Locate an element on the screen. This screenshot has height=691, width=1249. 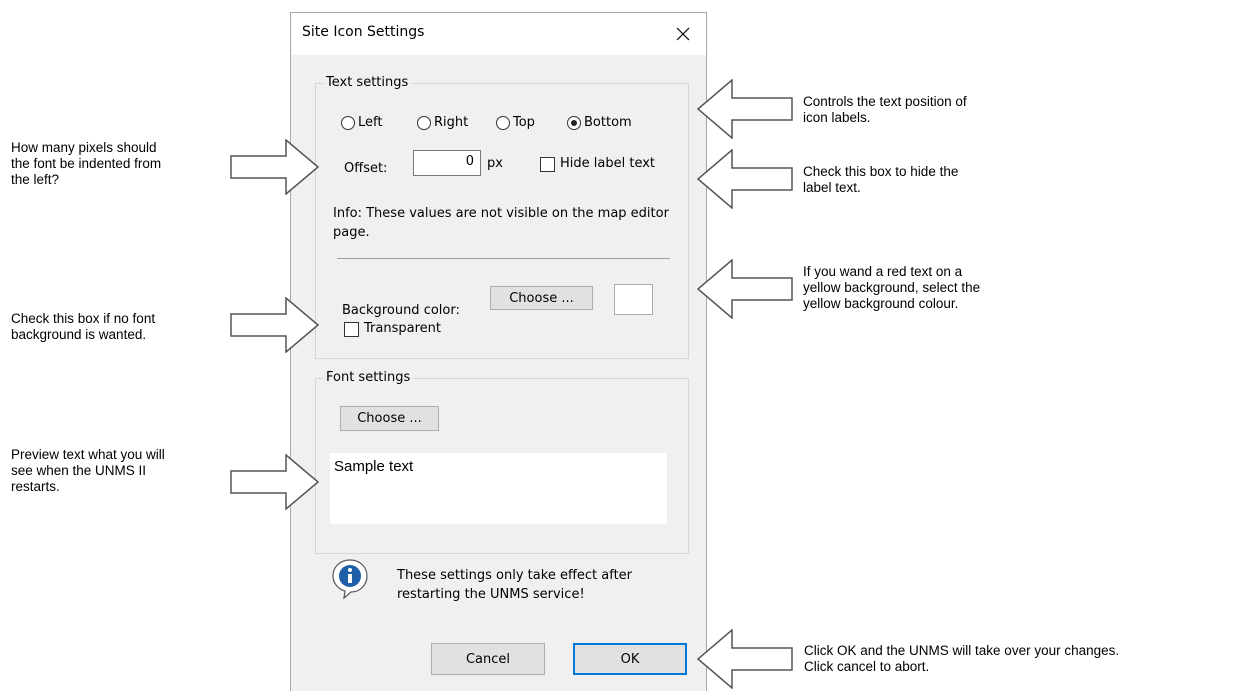
text-settings-label: Text settings is located at coordinates (367, 82).